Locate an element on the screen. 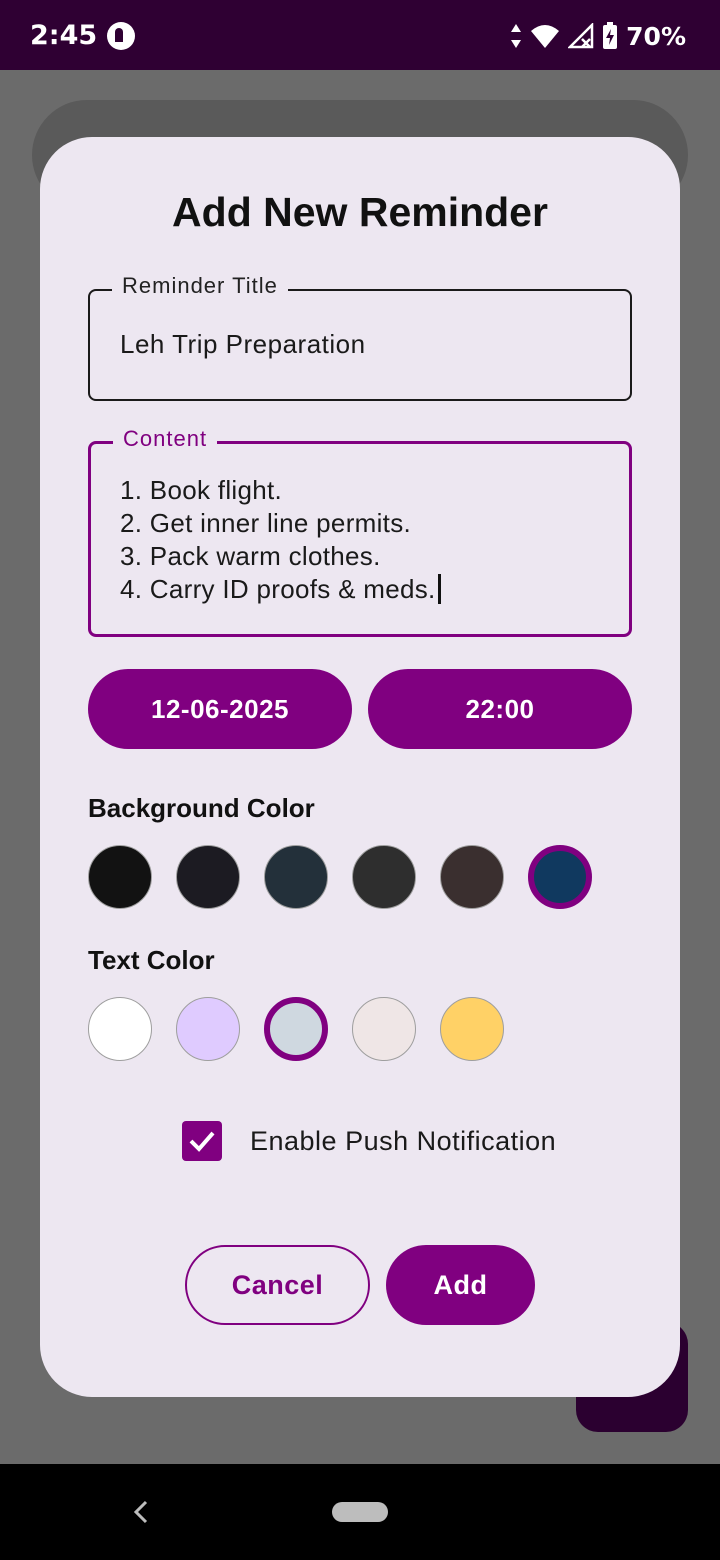  battery-percentage: 70% is located at coordinates (656, 36).